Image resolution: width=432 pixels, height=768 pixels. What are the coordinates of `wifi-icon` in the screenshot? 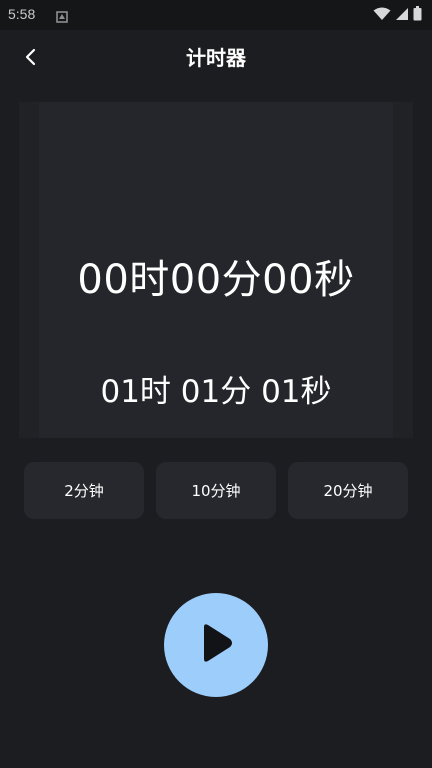 It's located at (382, 15).